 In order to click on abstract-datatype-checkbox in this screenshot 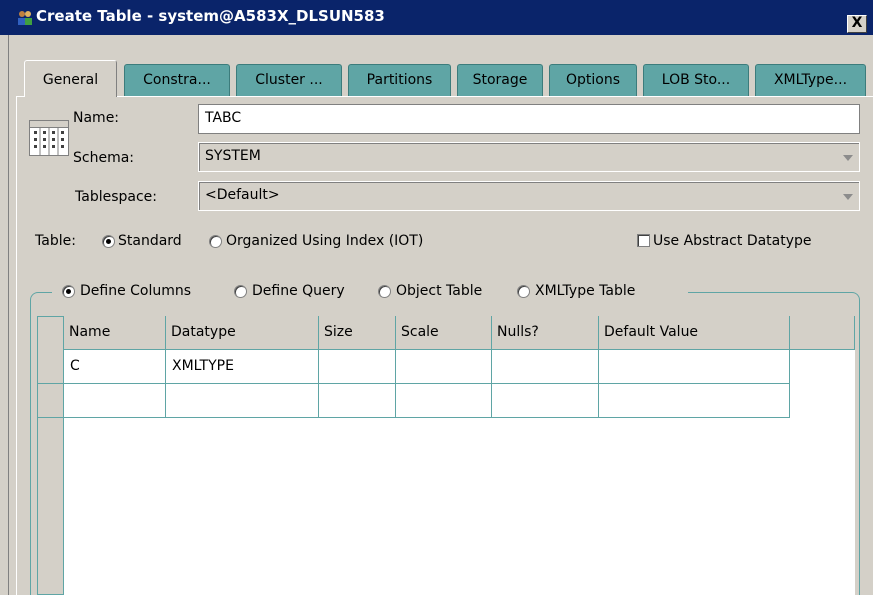, I will do `click(643, 240)`.